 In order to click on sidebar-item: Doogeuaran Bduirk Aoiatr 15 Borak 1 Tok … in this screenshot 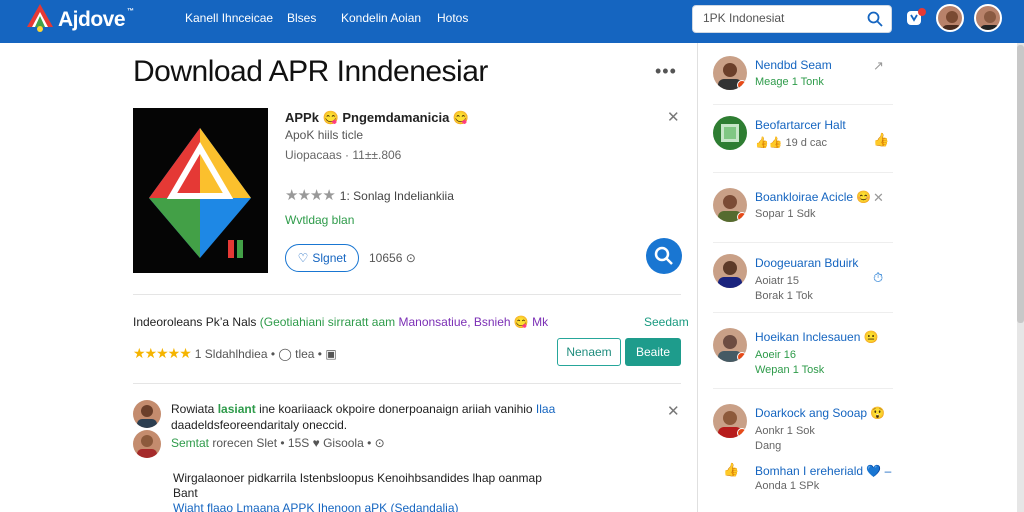, I will do `click(803, 279)`.